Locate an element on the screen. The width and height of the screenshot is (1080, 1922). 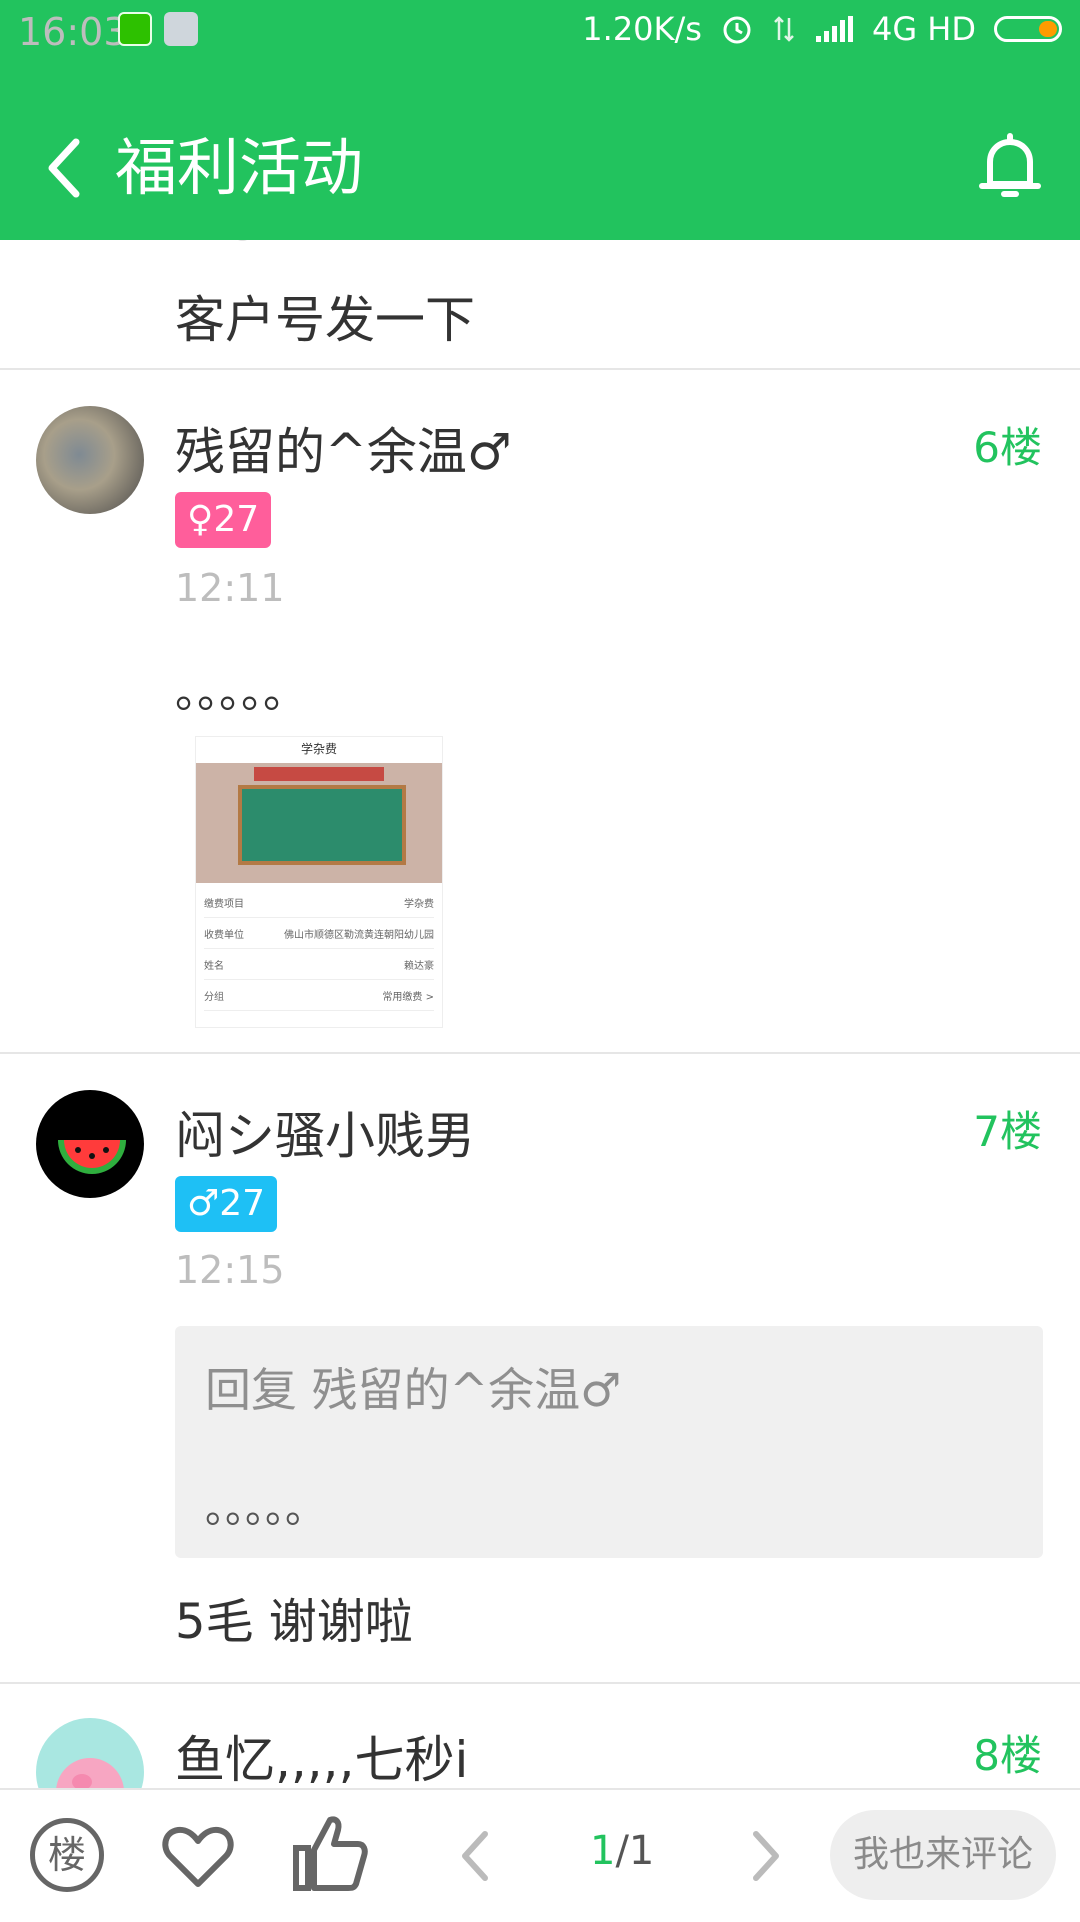
message-notification-icon is located at coordinates (181, 29).